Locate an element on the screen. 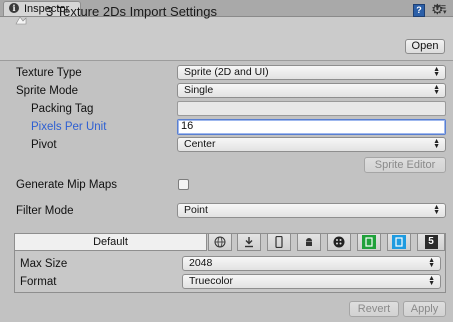  tab-webgl-html5-platform: 5 is located at coordinates (431, 242).